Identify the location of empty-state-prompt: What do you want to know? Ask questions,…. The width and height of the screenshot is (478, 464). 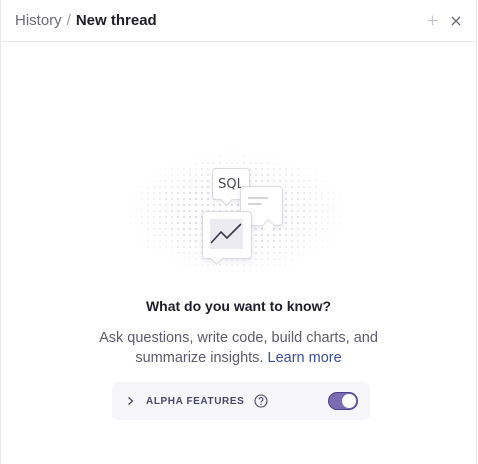
(238, 333).